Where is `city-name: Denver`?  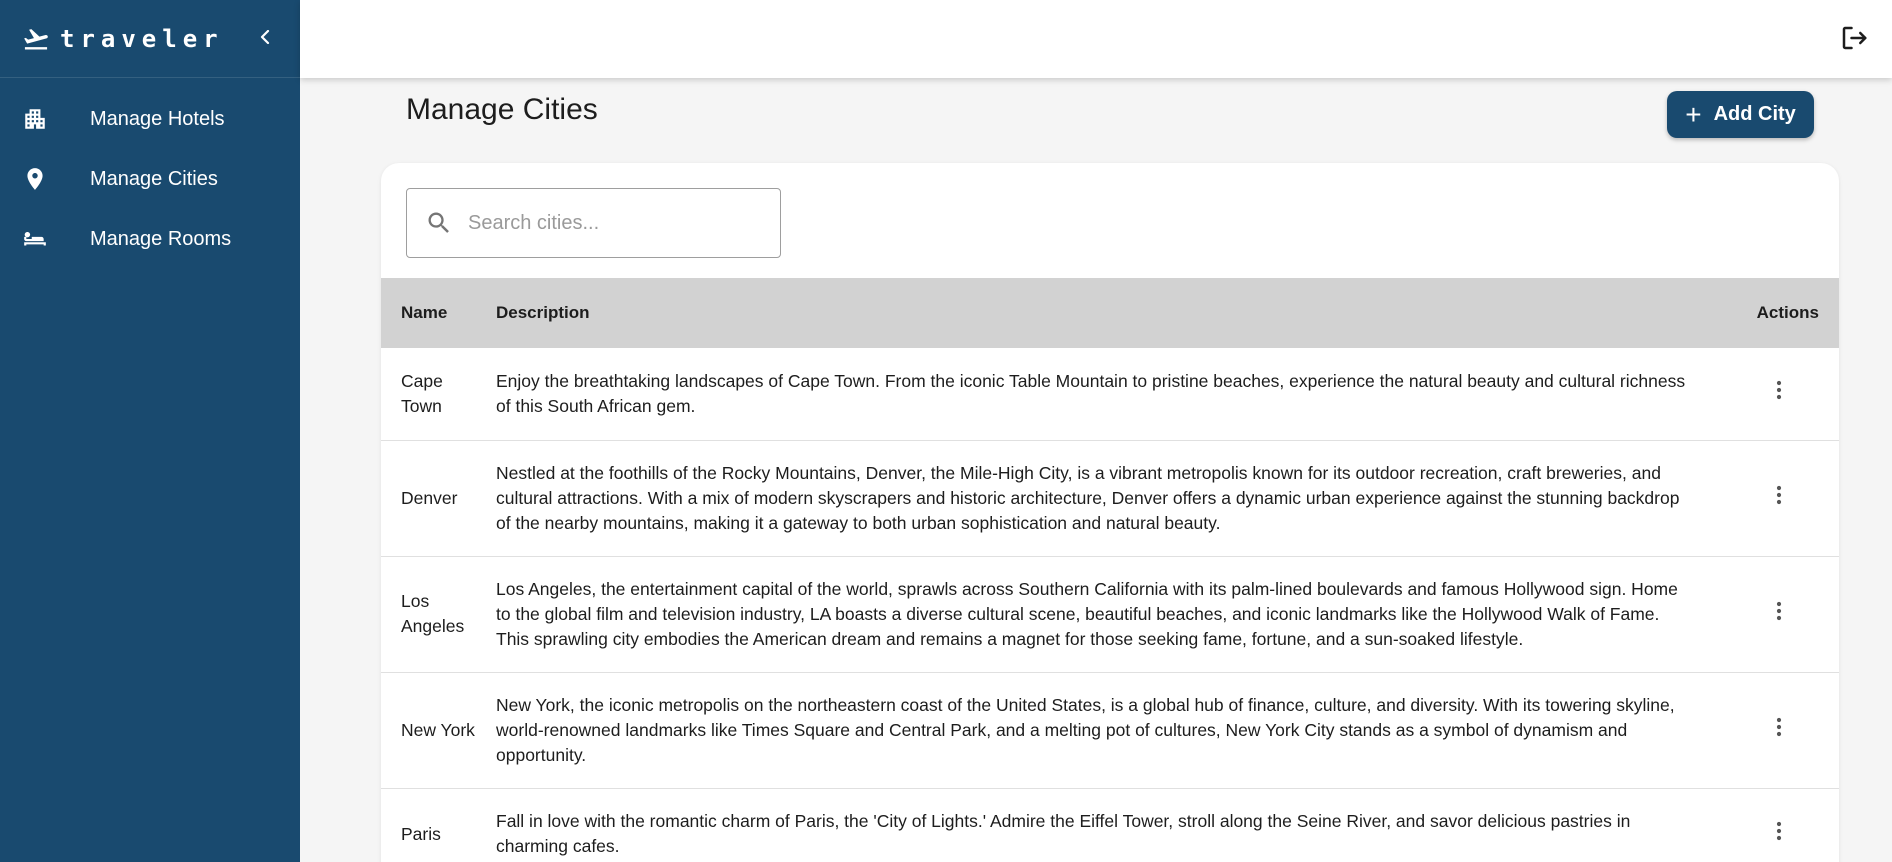 city-name: Denver is located at coordinates (429, 497).